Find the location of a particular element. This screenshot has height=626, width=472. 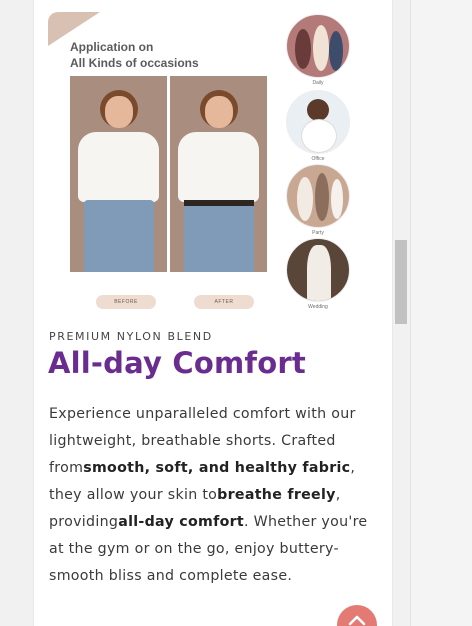

image-heading: Application on All Kinds of occasions is located at coordinates (160, 55).